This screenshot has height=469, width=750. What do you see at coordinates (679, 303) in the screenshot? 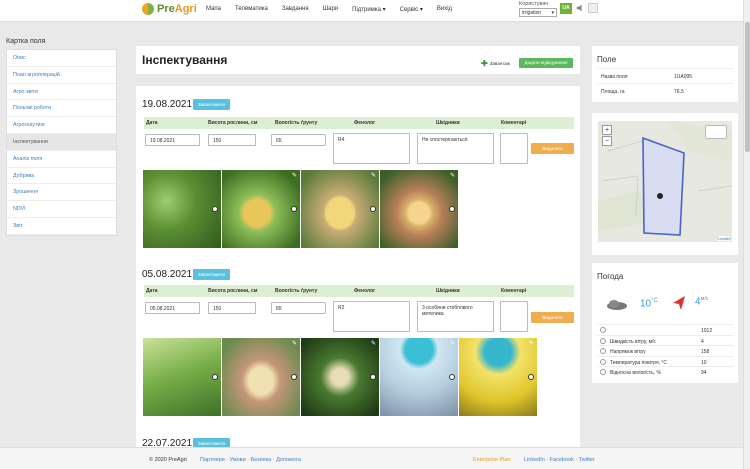
I see `wind-direction-icon` at bounding box center [679, 303].